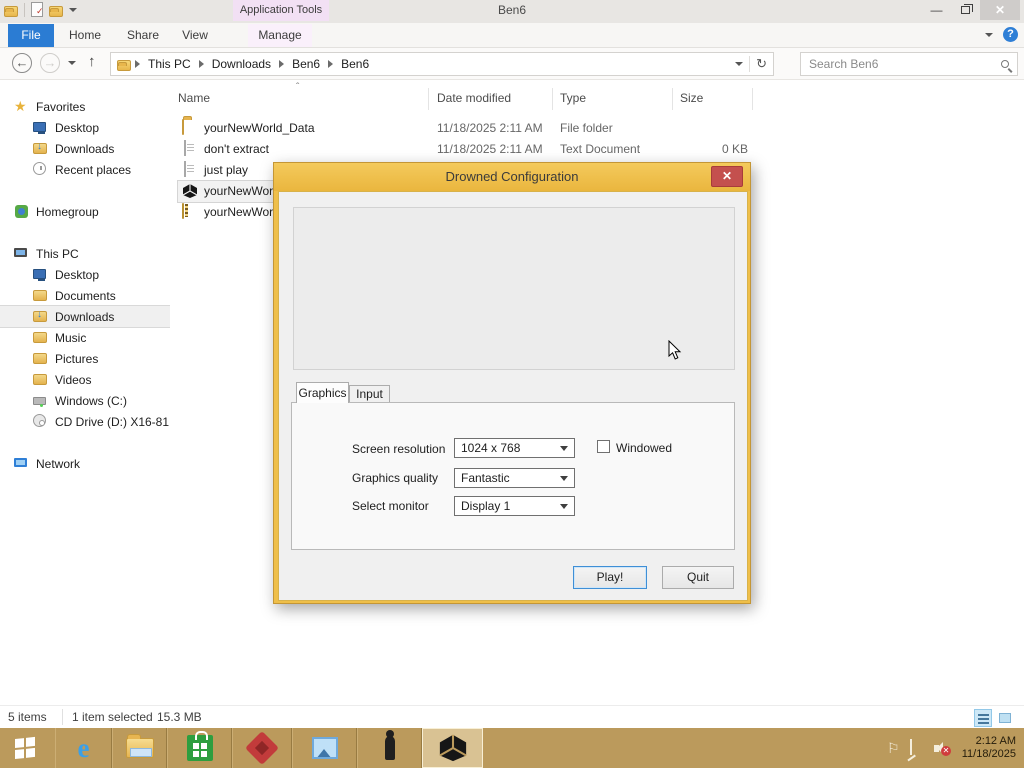 Image resolution: width=1024 pixels, height=768 pixels. What do you see at coordinates (1010, 34) in the screenshot?
I see `help-icon: ?` at bounding box center [1010, 34].